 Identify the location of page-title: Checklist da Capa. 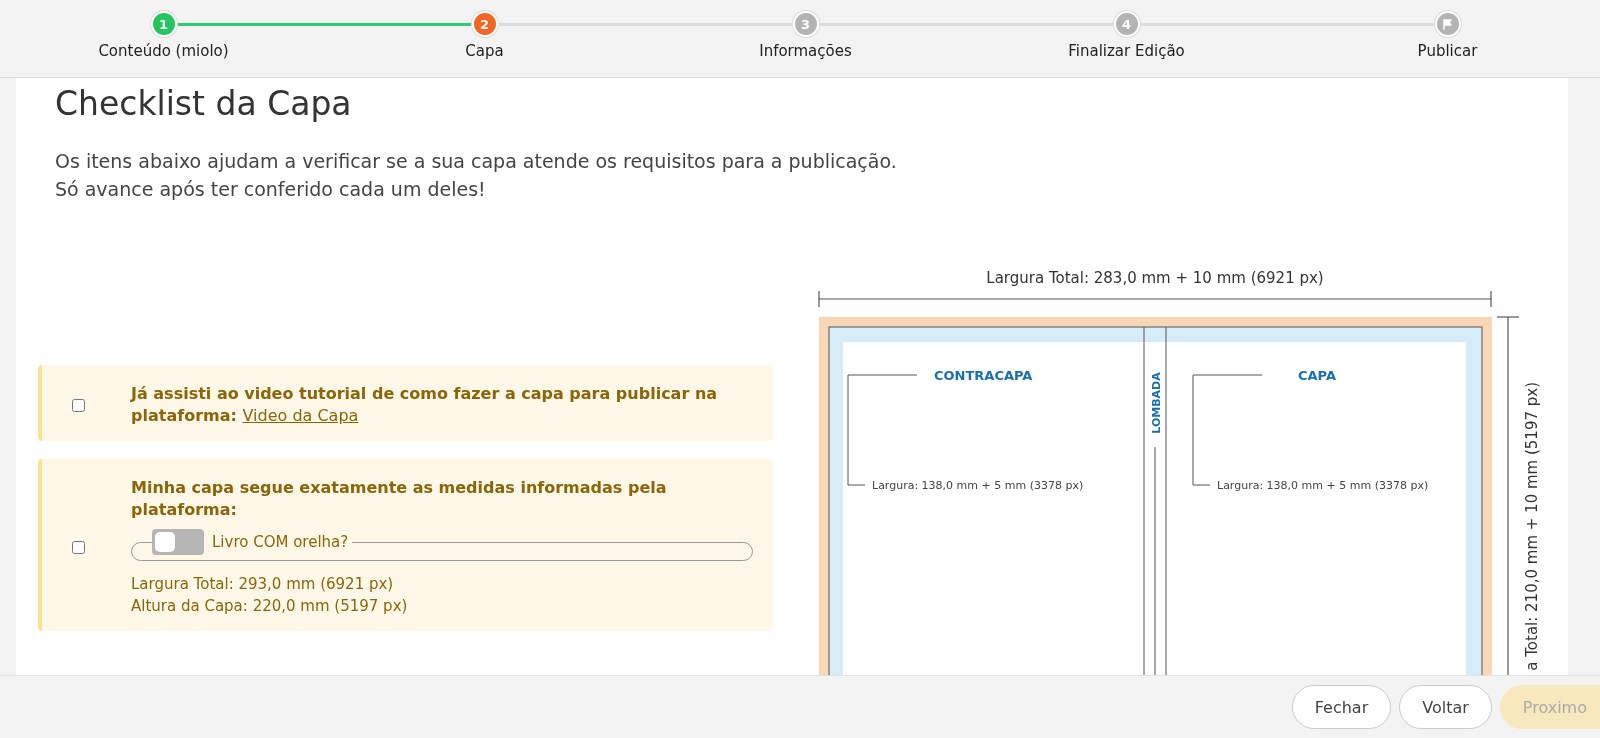
(204, 103).